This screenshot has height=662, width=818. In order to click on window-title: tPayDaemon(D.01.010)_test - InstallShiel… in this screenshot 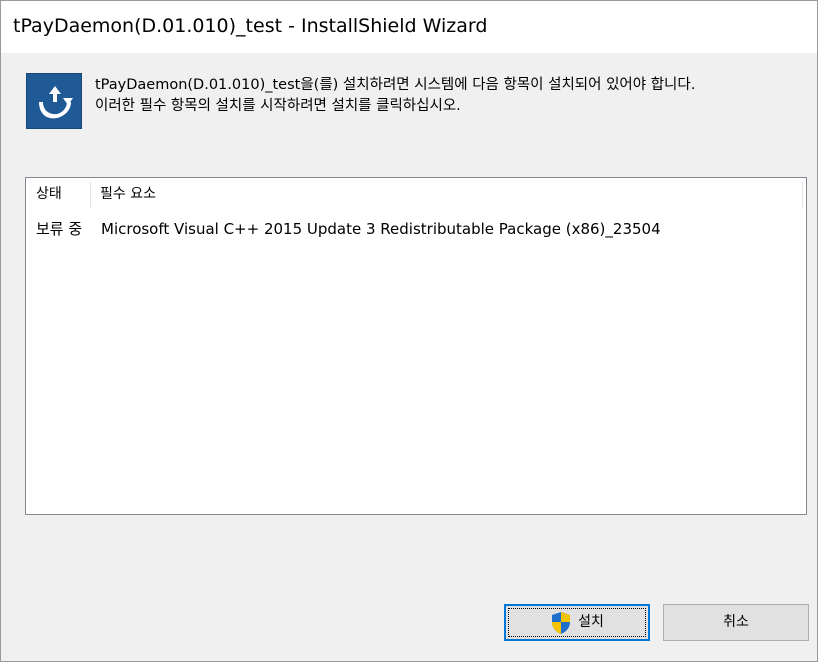, I will do `click(250, 26)`.